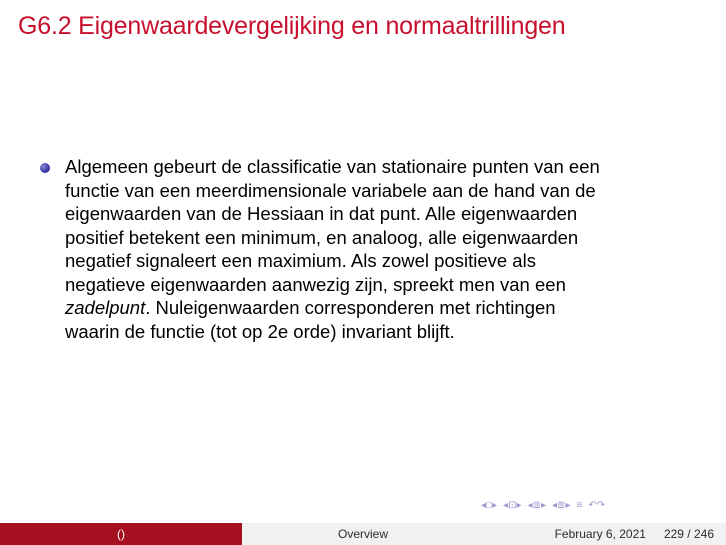  I want to click on footer-section: Overview, so click(363, 534).